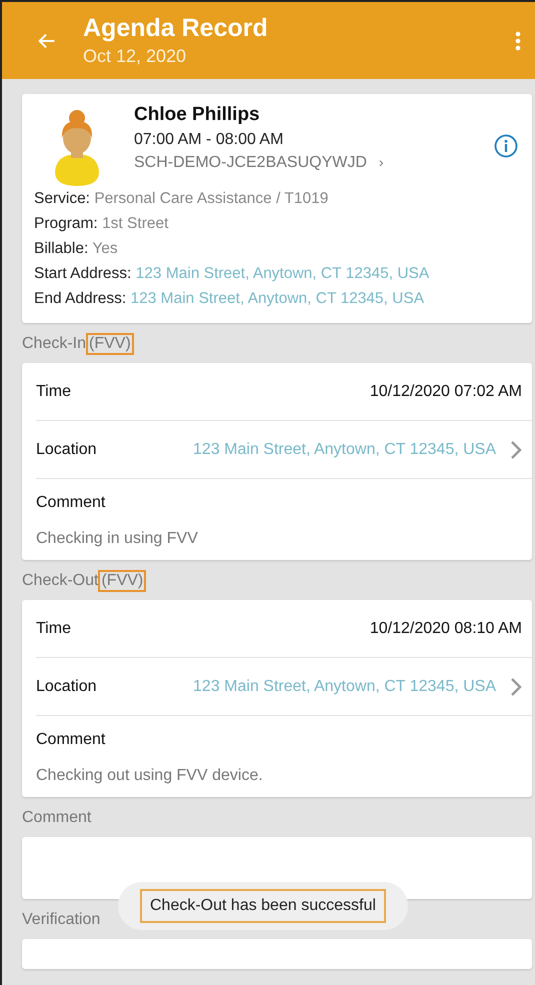 The image size is (535, 985). What do you see at coordinates (150, 776) in the screenshot?
I see `comment-text: Checking out using FVV device.` at bounding box center [150, 776].